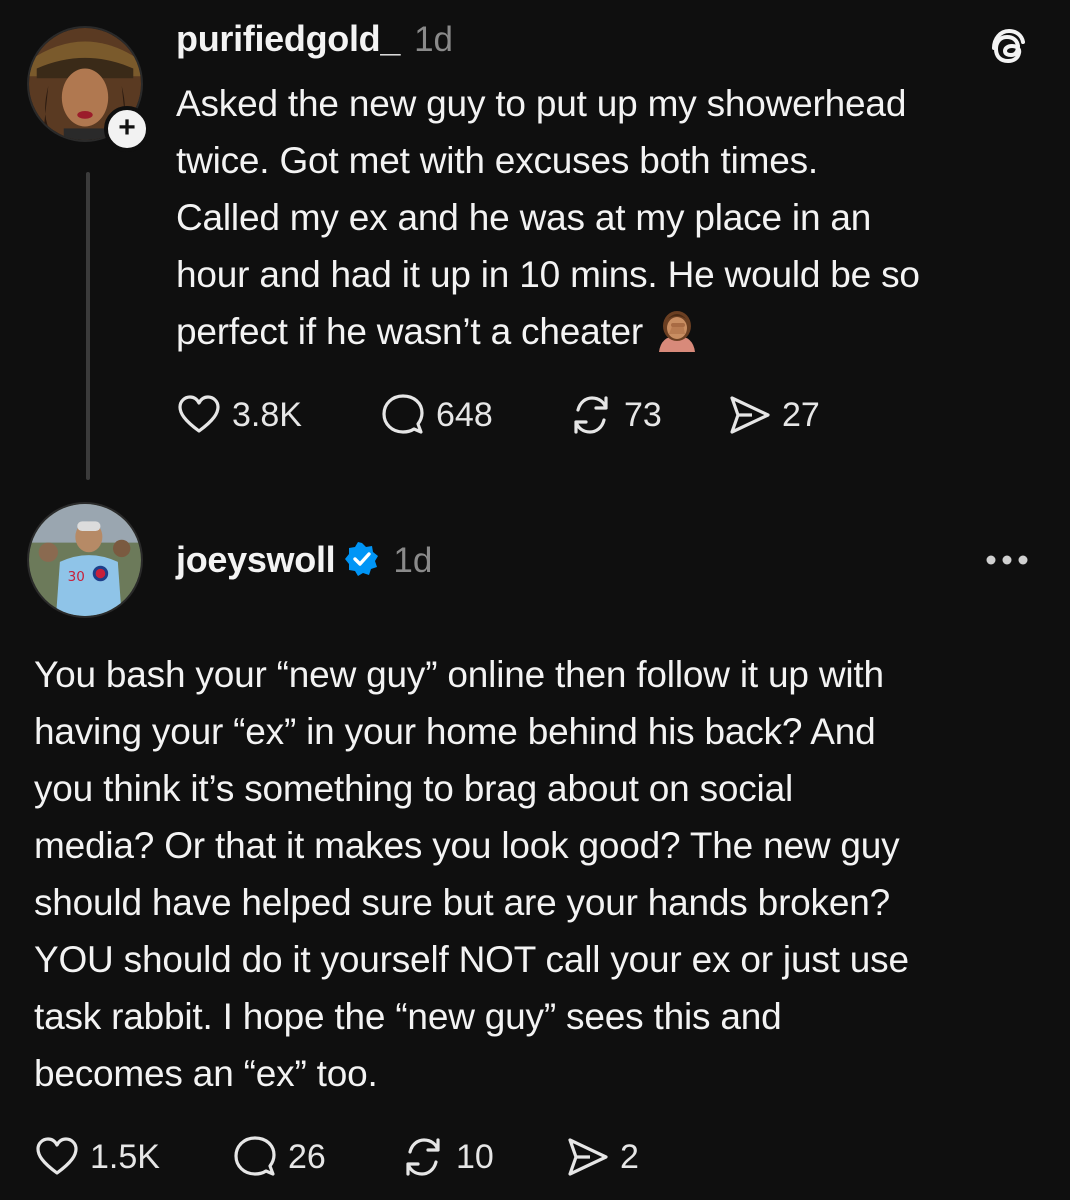 The image size is (1070, 1200). I want to click on post-text-line-last: perfect if he wasn’t a cheater, so click(548, 331).